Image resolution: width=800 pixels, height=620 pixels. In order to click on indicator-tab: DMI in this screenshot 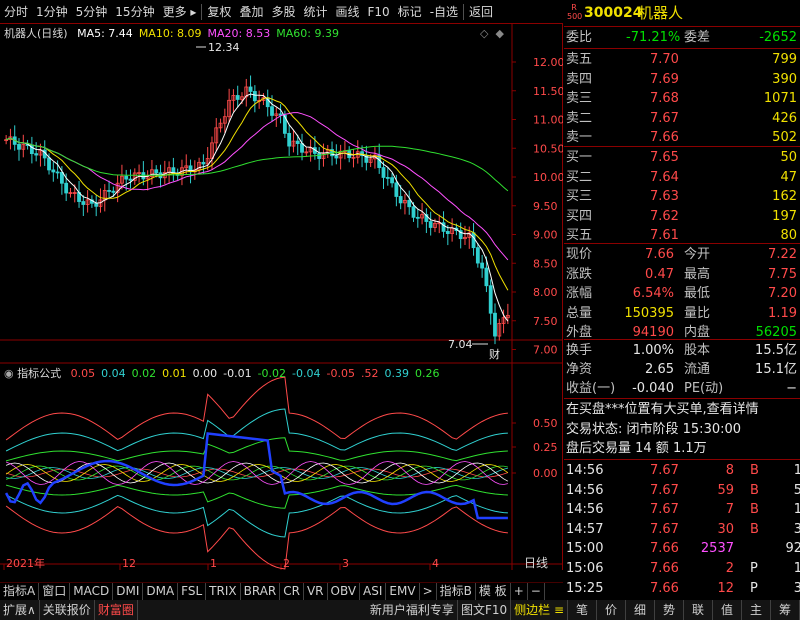, I will do `click(128, 591)`.